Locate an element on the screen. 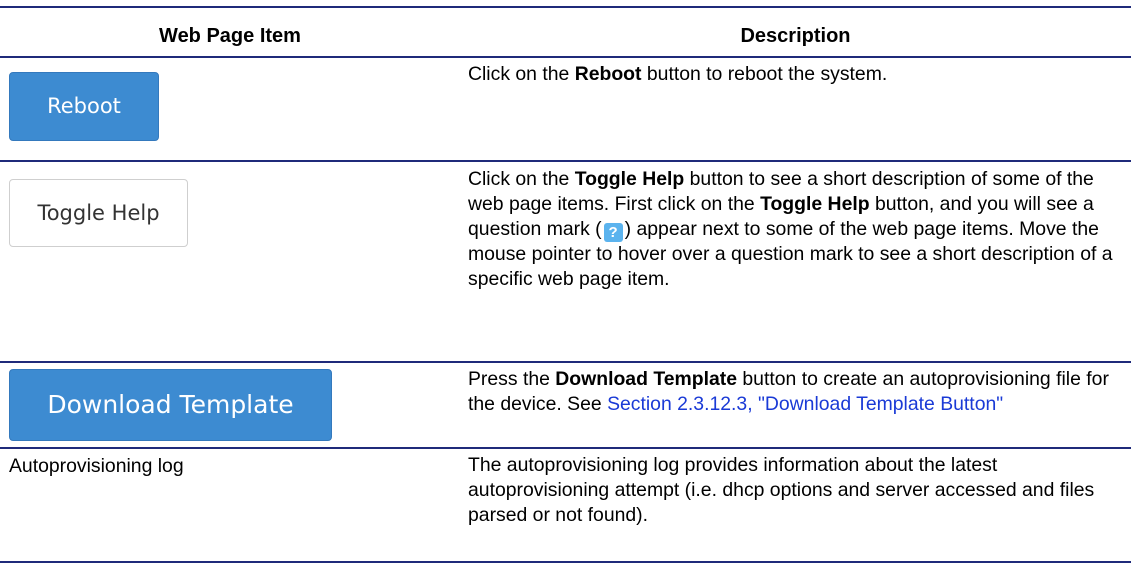 Image resolution: width=1131 pixels, height=567 pixels. autoprovisioning-log-label: Autoprovisioning log is located at coordinates (96, 466).